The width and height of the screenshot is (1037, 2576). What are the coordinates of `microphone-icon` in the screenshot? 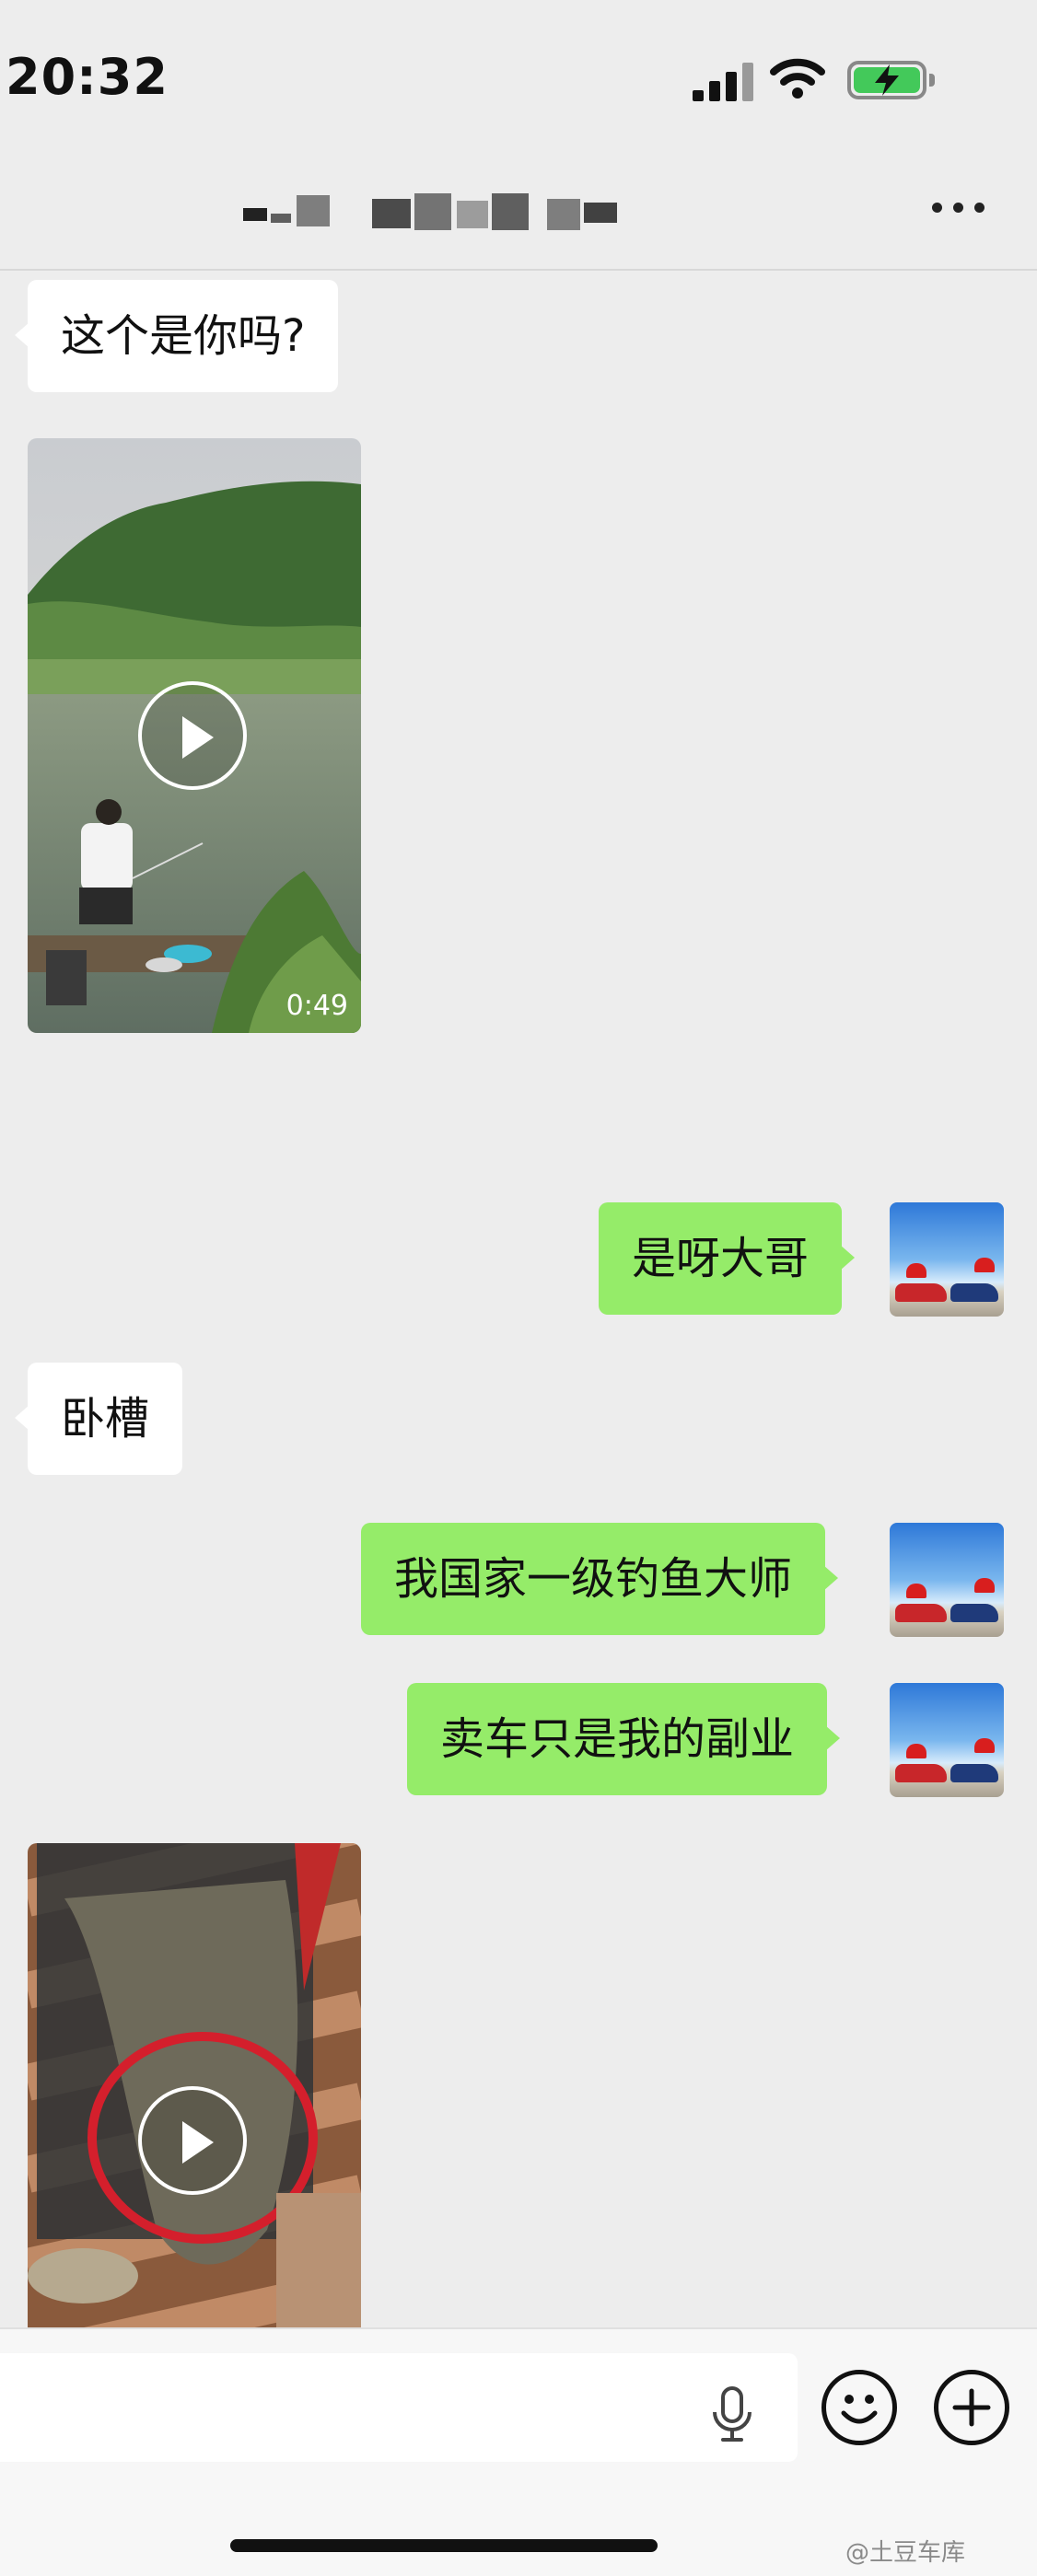 It's located at (732, 2416).